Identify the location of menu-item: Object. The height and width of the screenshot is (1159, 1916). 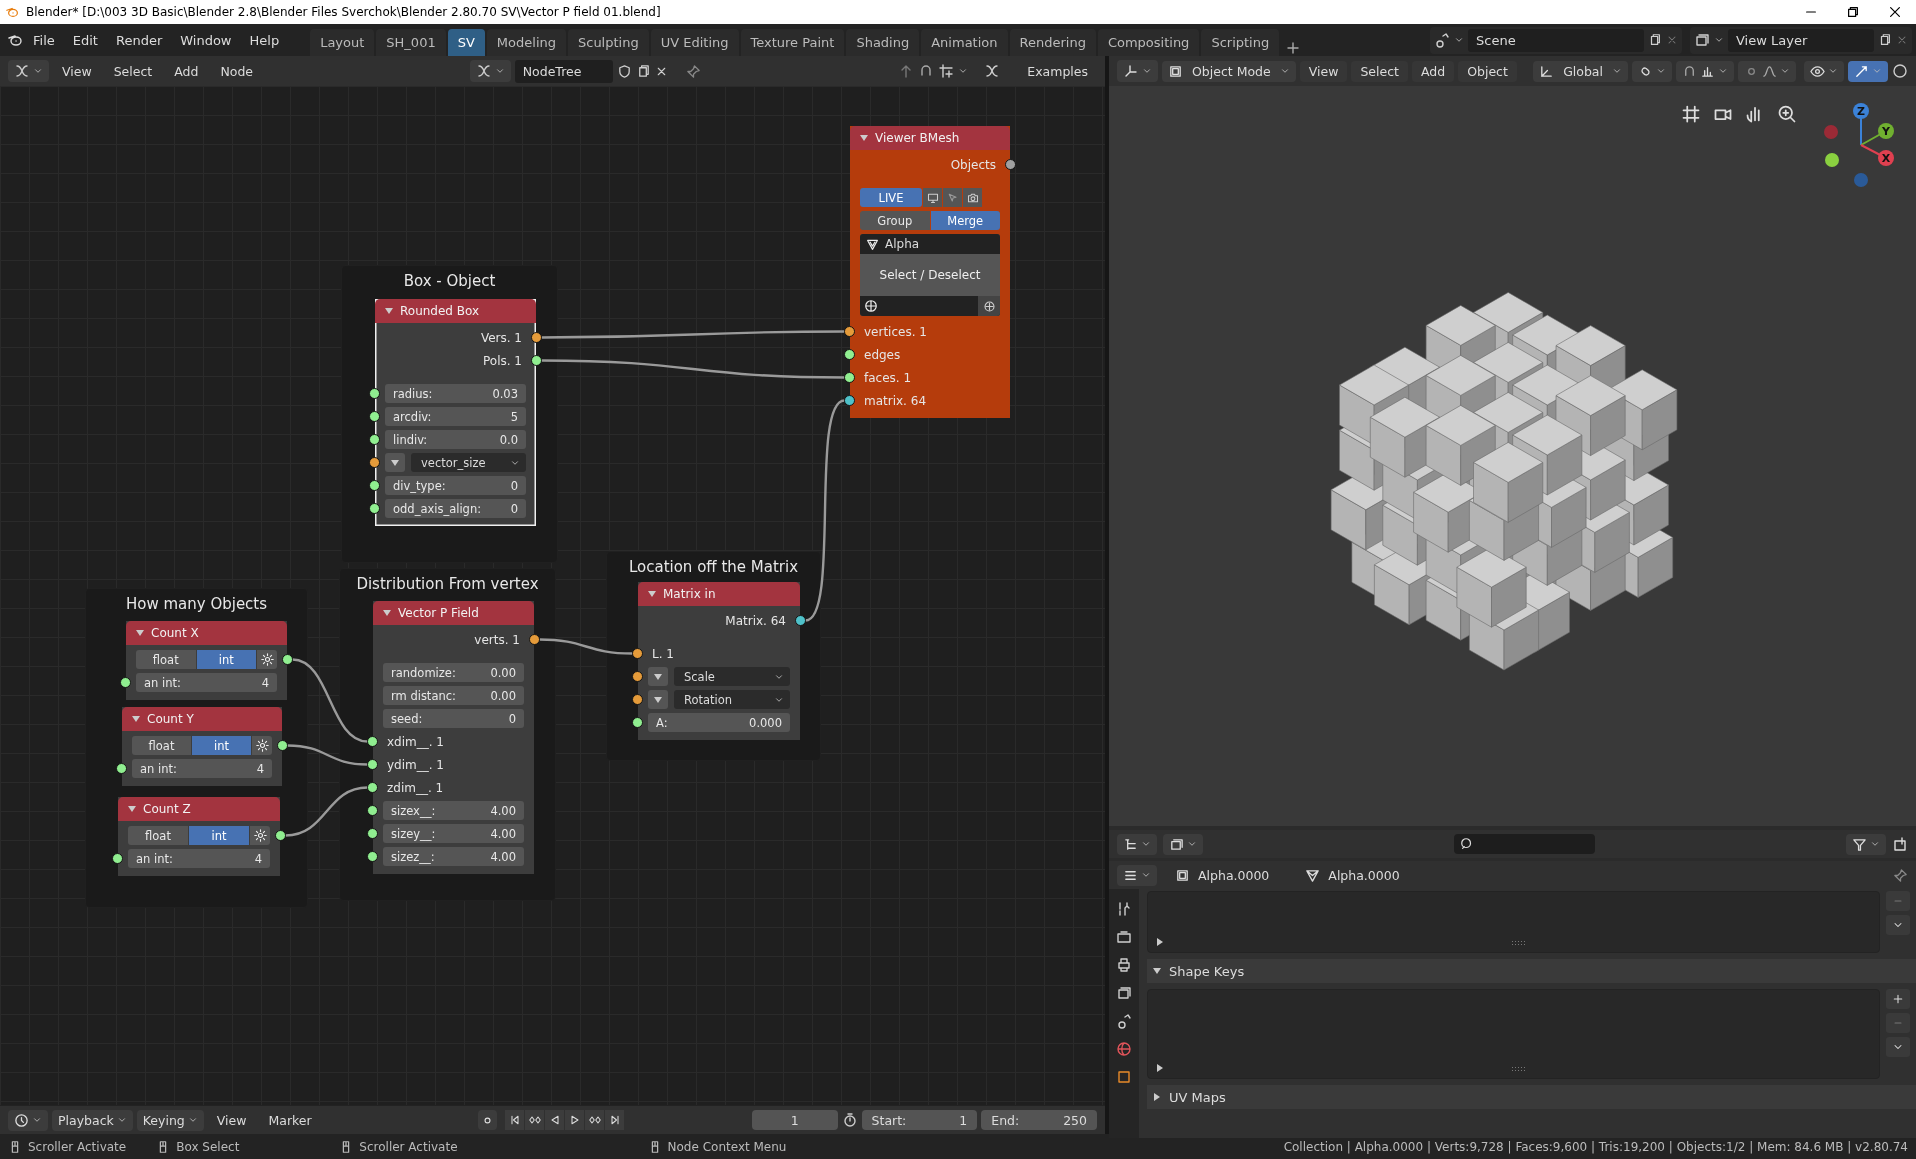
(1487, 71).